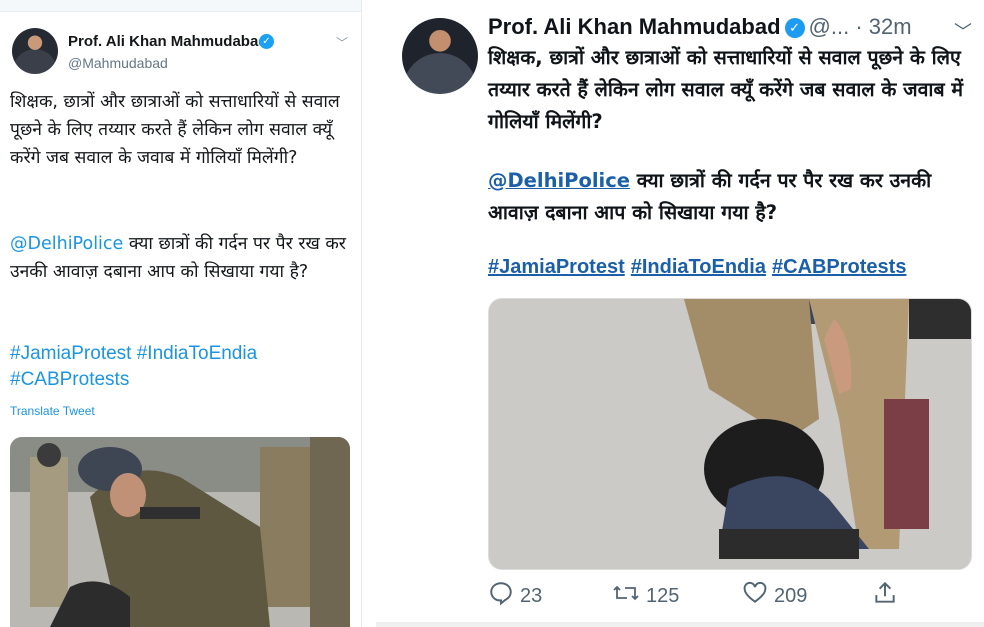 The height and width of the screenshot is (627, 984). What do you see at coordinates (515, 596) in the screenshot?
I see `reply-button: 23` at bounding box center [515, 596].